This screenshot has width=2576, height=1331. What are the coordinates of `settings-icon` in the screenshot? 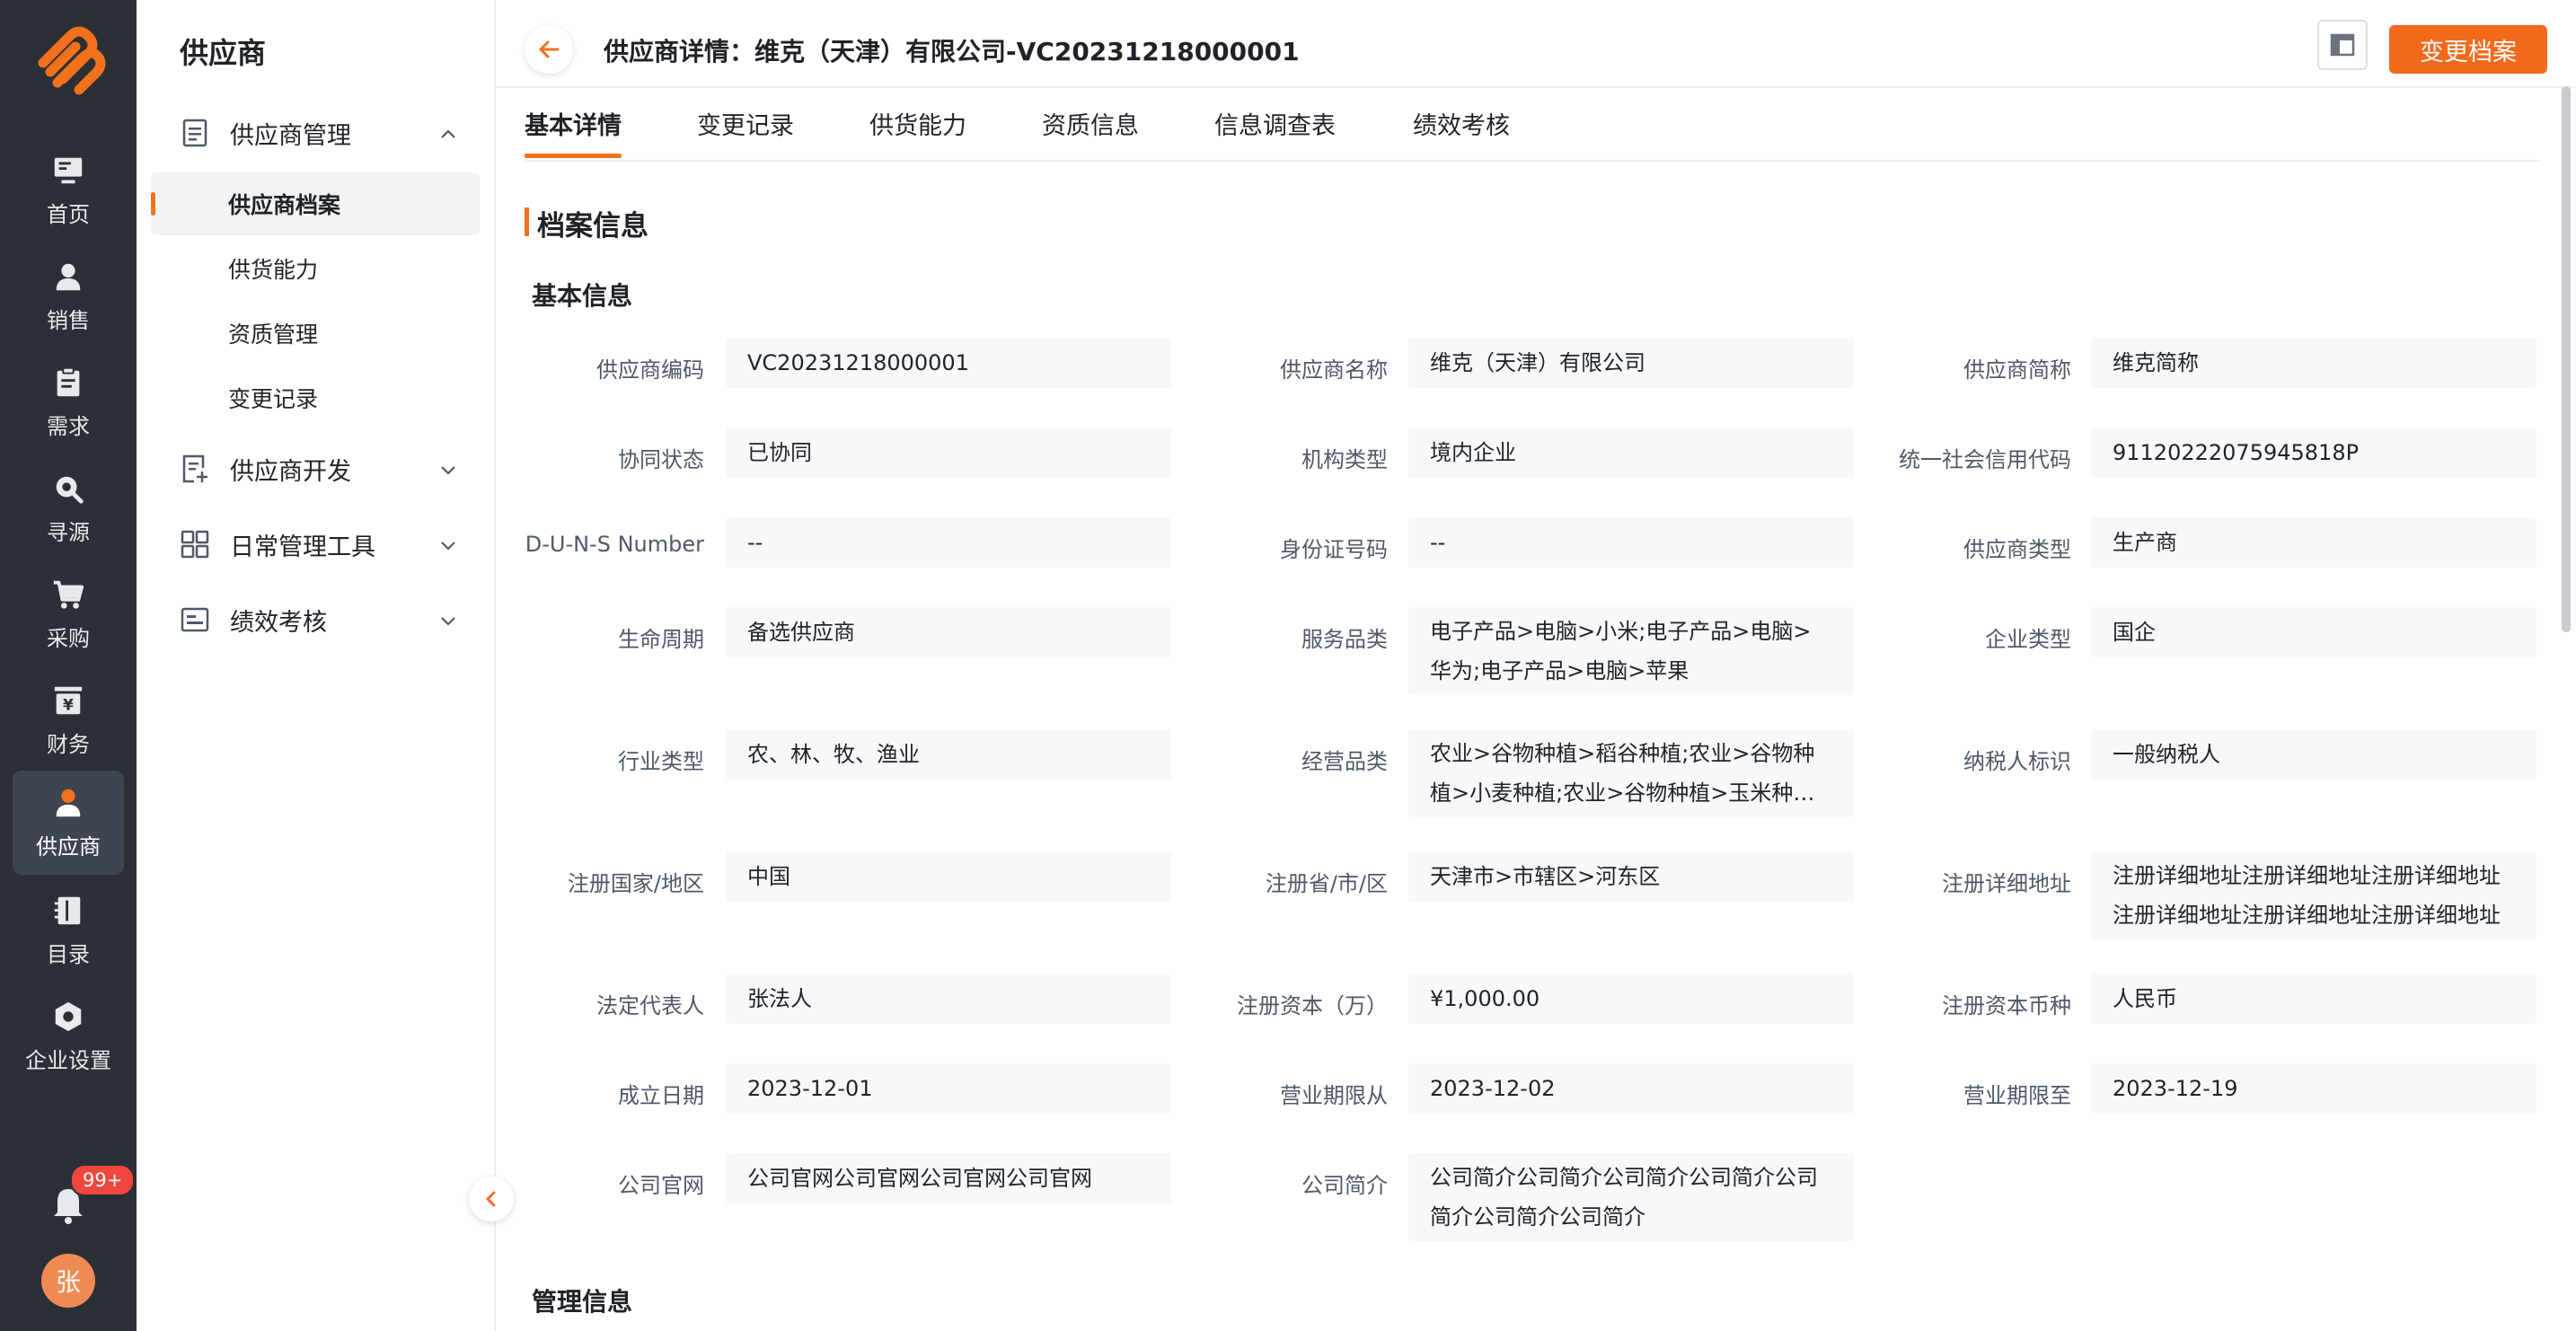 It's located at (68, 1016).